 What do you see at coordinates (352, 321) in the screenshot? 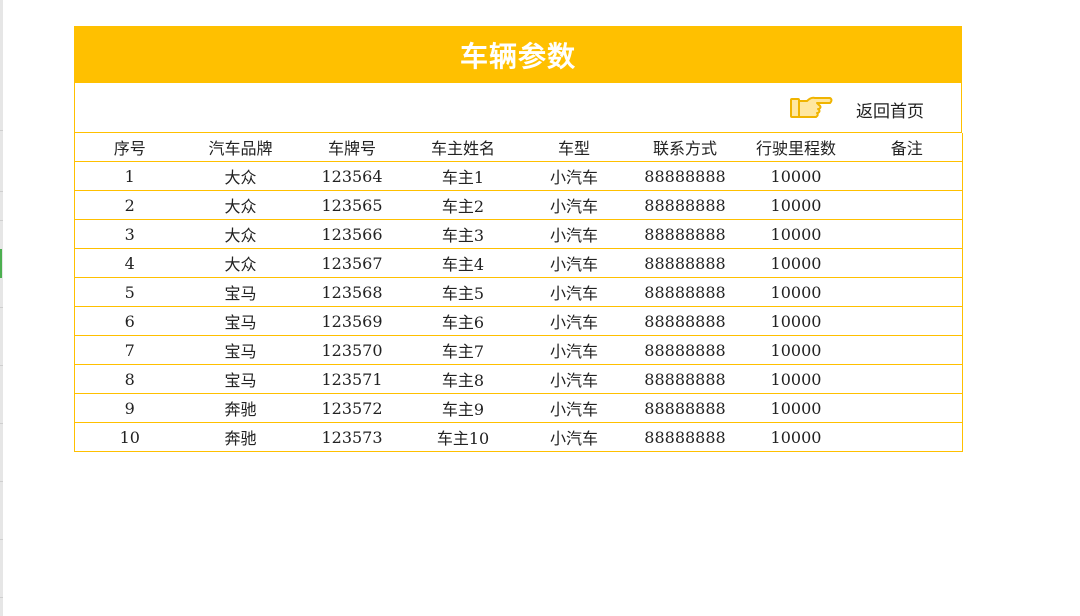
I see `cell-plate: 123569` at bounding box center [352, 321].